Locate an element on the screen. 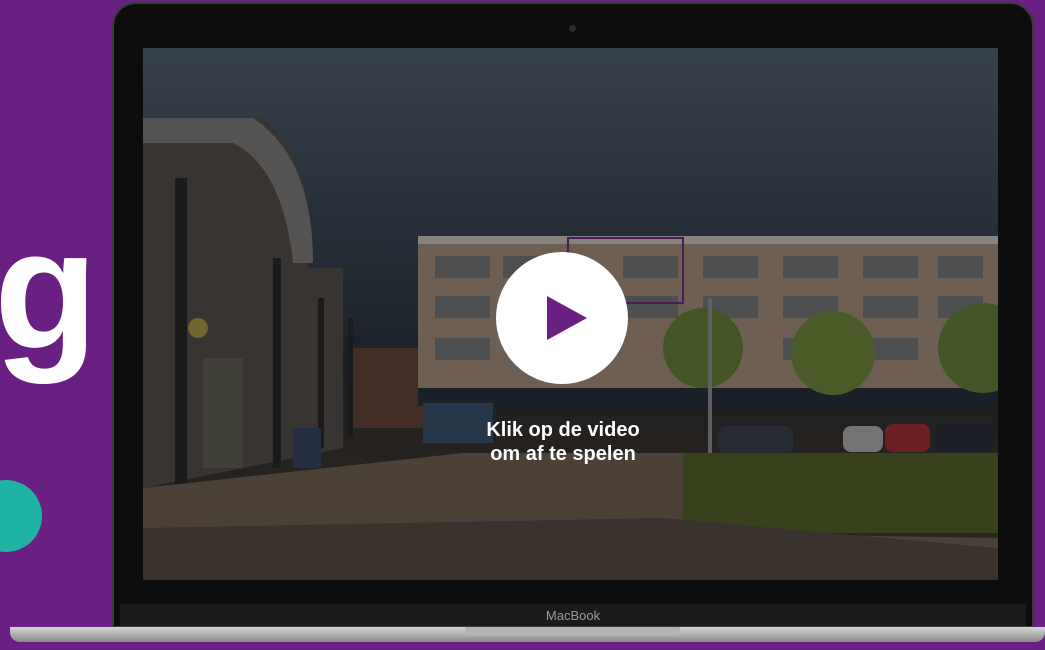 Image resolution: width=1045 pixels, height=650 pixels. video-caption: Klik op de video om af te spelen is located at coordinates (563, 442).